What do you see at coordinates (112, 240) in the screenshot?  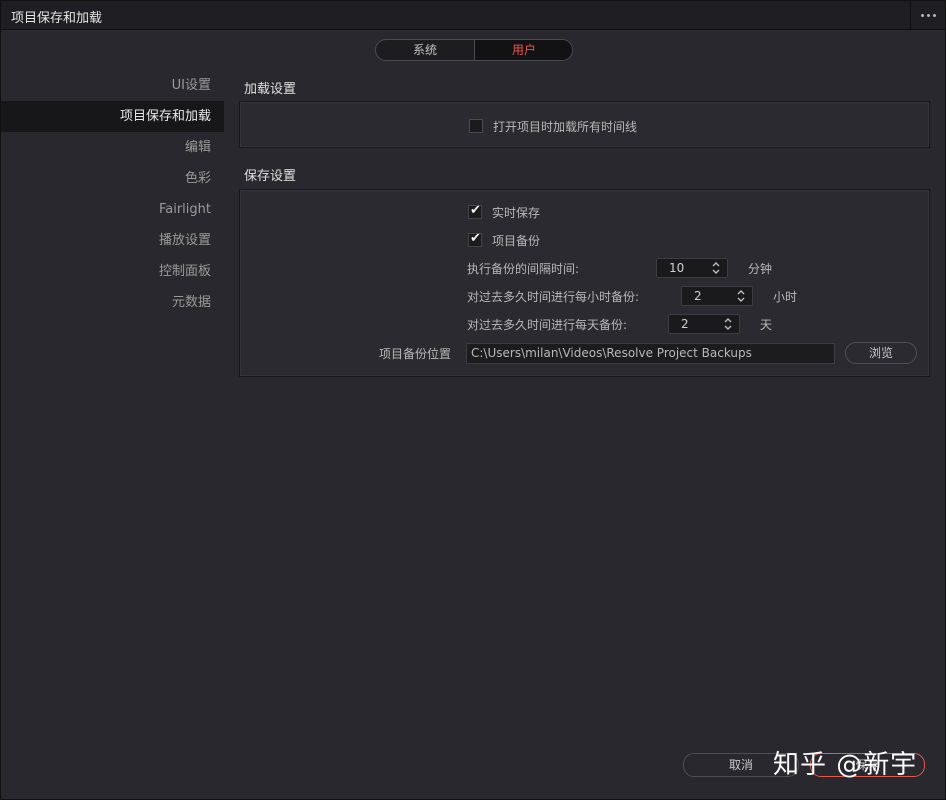 I see `sidebar-item-playback: 播放设置` at bounding box center [112, 240].